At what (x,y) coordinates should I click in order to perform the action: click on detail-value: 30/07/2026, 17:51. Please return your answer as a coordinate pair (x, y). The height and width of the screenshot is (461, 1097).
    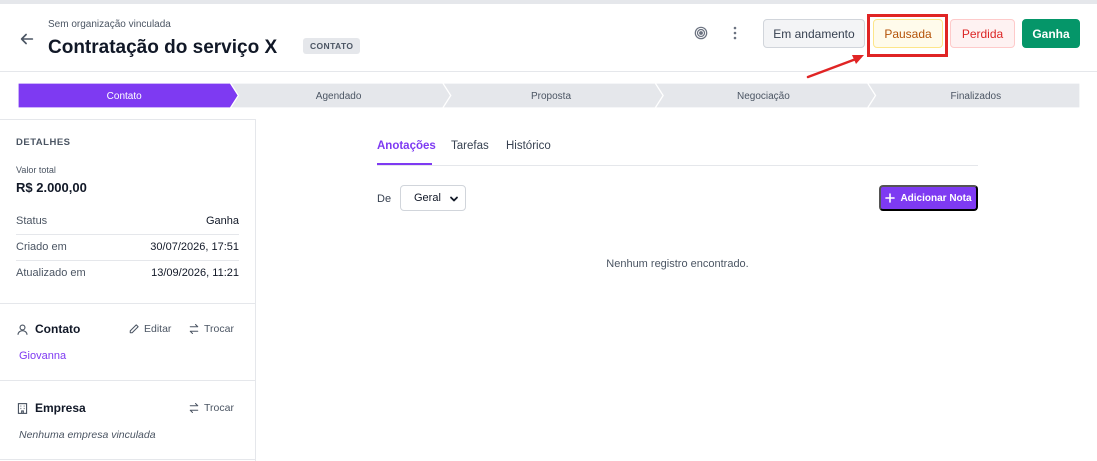
    Looking at the image, I should click on (194, 247).